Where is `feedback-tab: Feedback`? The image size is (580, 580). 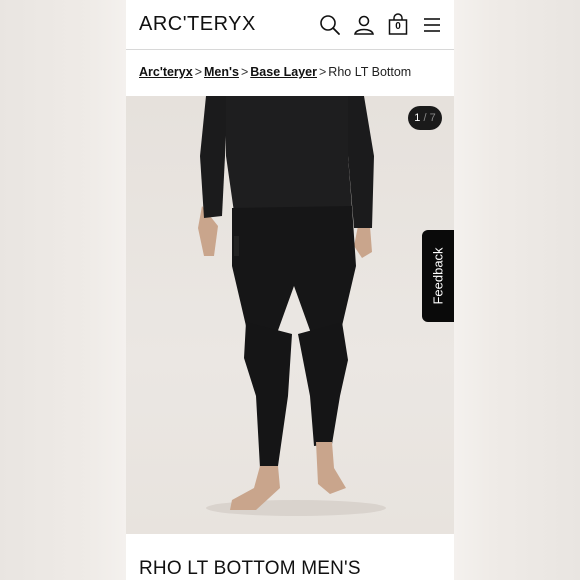 feedback-tab: Feedback is located at coordinates (438, 276).